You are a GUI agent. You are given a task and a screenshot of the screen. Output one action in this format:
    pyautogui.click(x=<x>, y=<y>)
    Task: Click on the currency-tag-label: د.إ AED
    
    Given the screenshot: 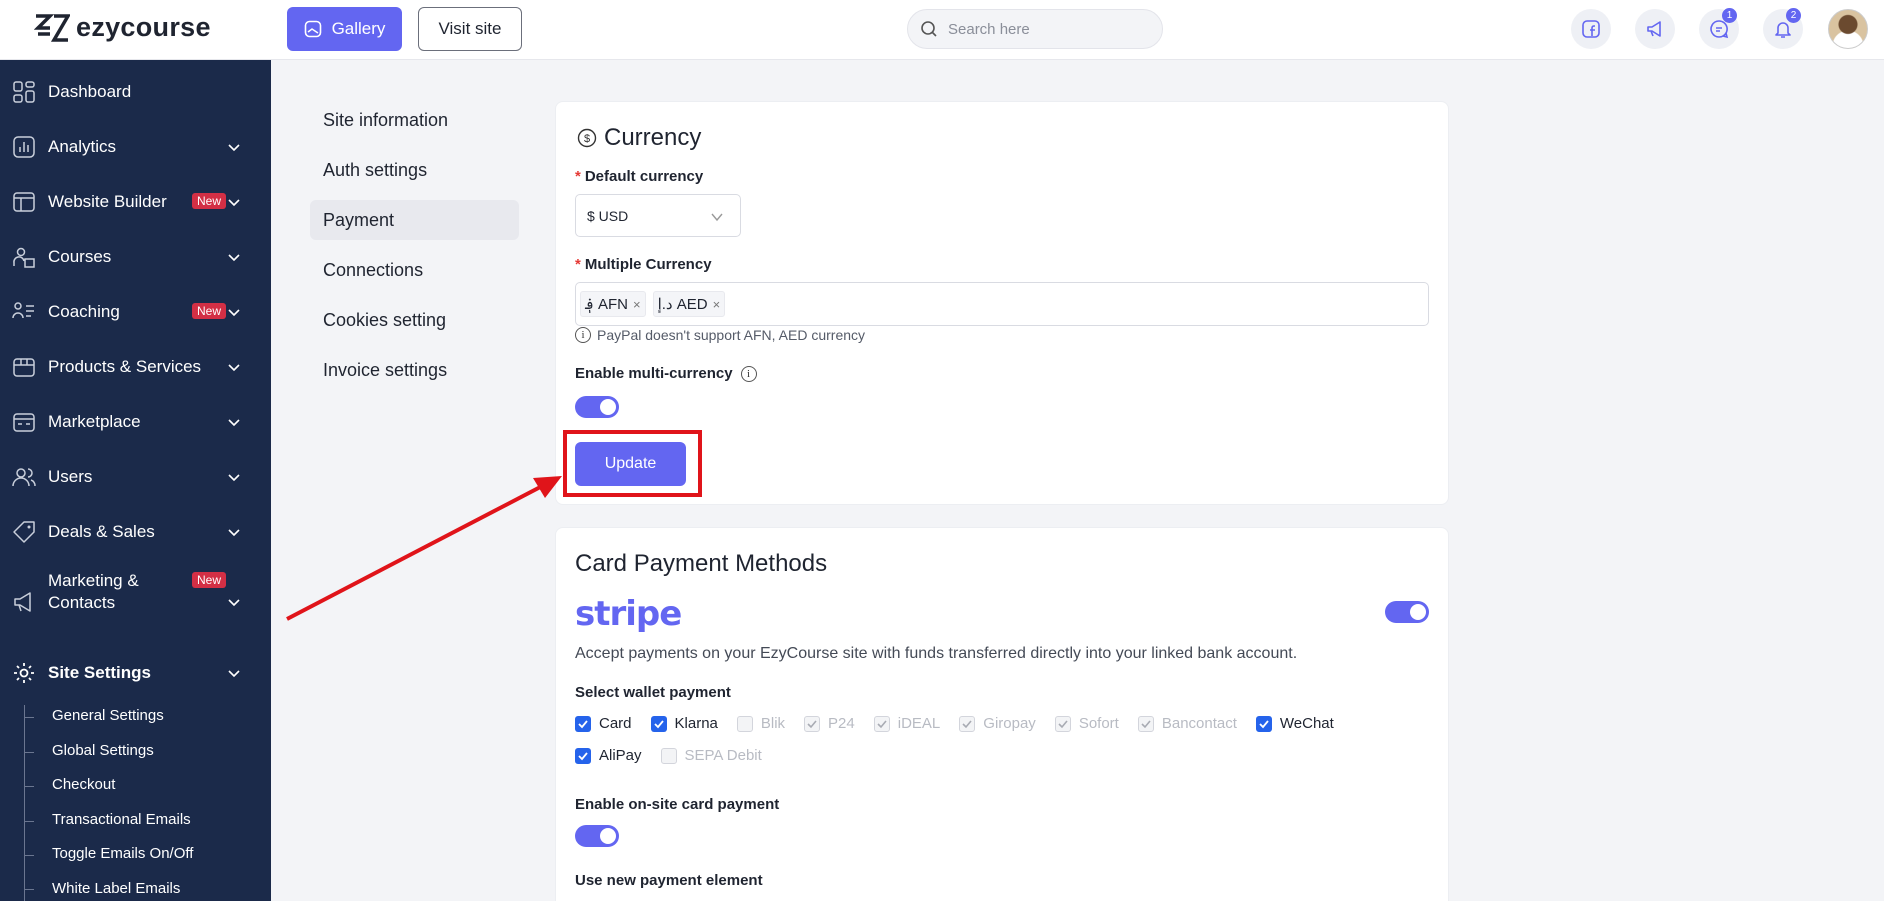 What is the action you would take?
    pyautogui.click(x=682, y=304)
    